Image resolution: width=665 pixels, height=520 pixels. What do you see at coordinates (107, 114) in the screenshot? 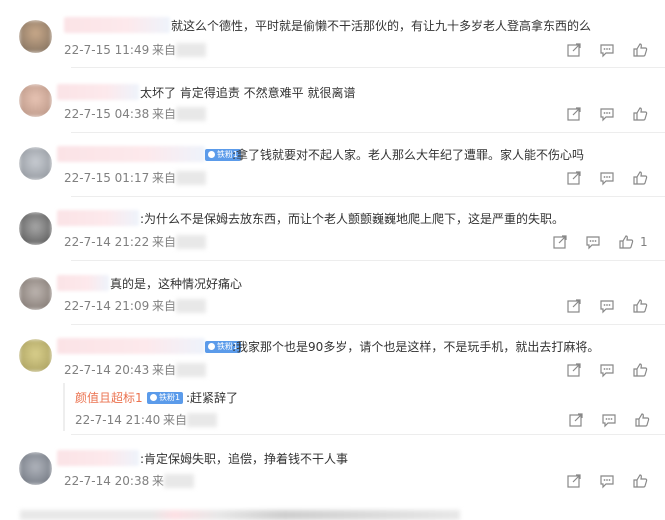
I see `comment-time: 22-7-15 04:38` at bounding box center [107, 114].